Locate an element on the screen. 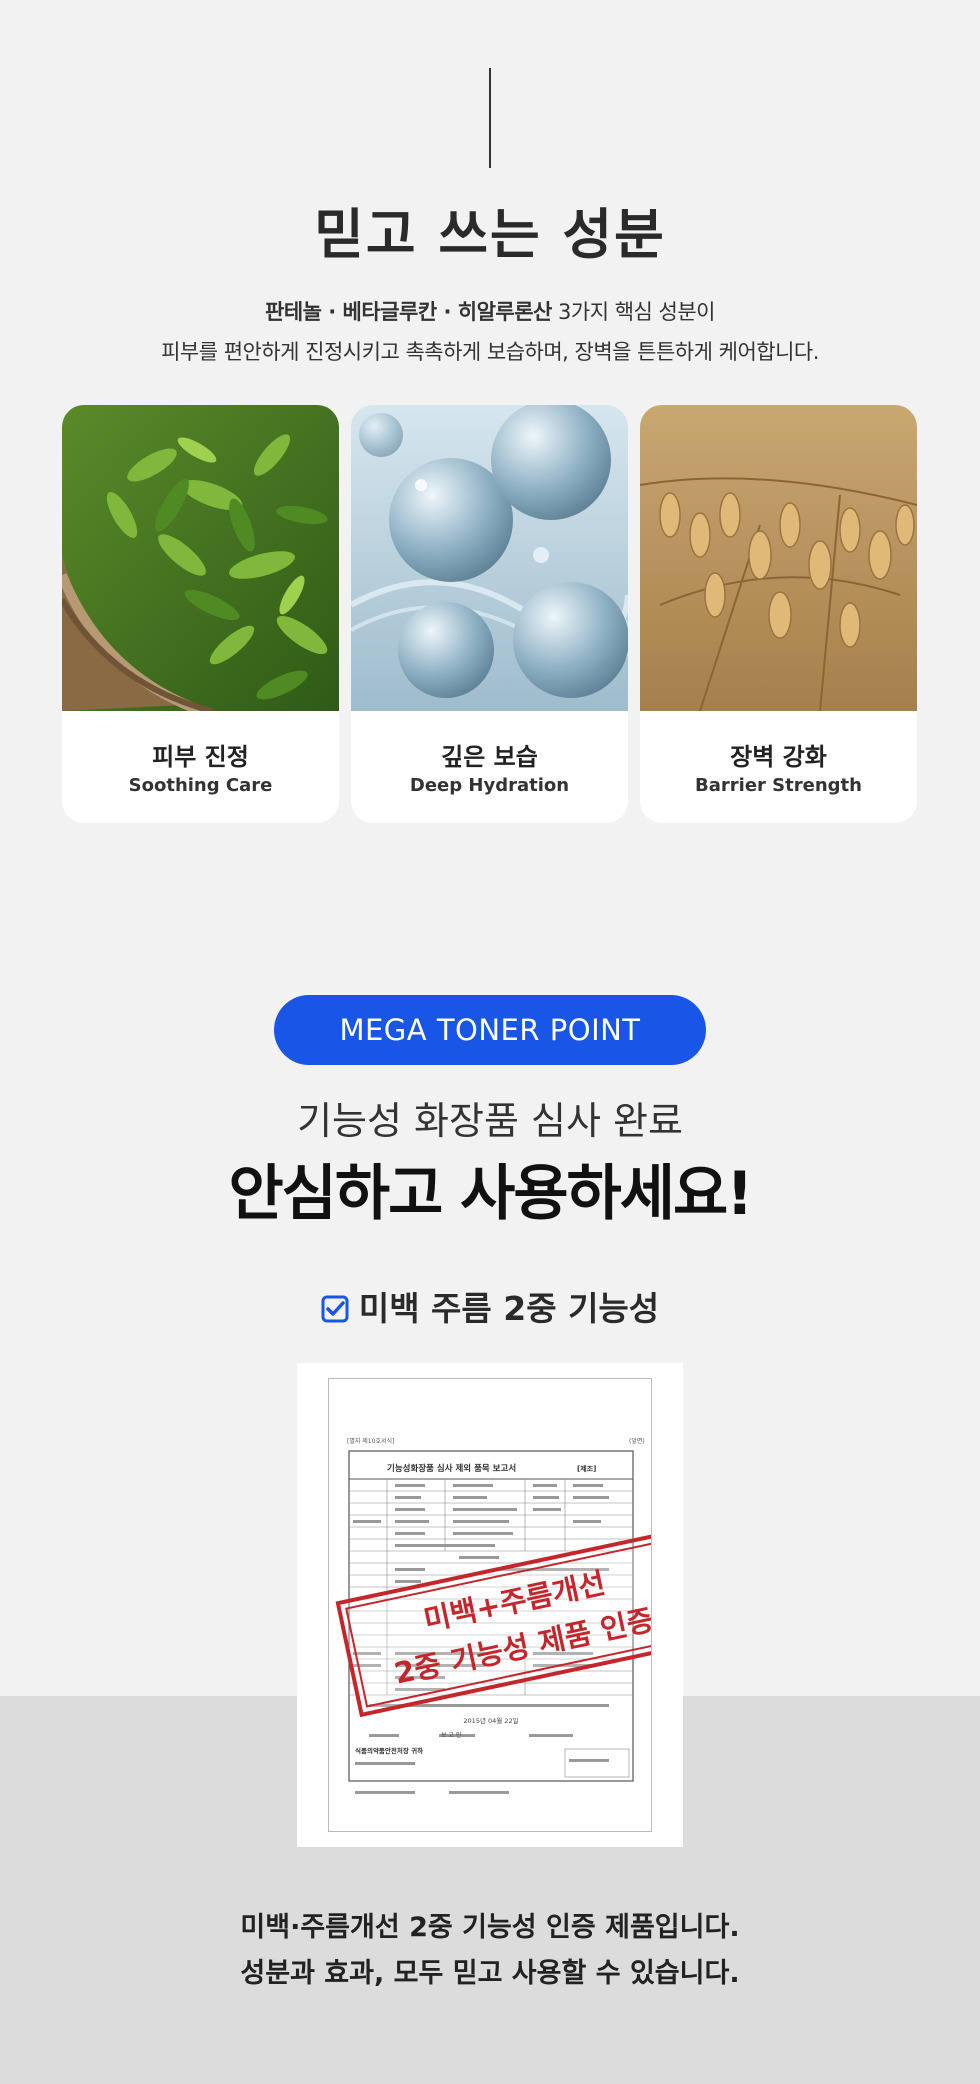 Image resolution: width=980 pixels, height=2084 pixels. ingredient-card-soothing: 피부 진정 Soothing Care is located at coordinates (200, 614).